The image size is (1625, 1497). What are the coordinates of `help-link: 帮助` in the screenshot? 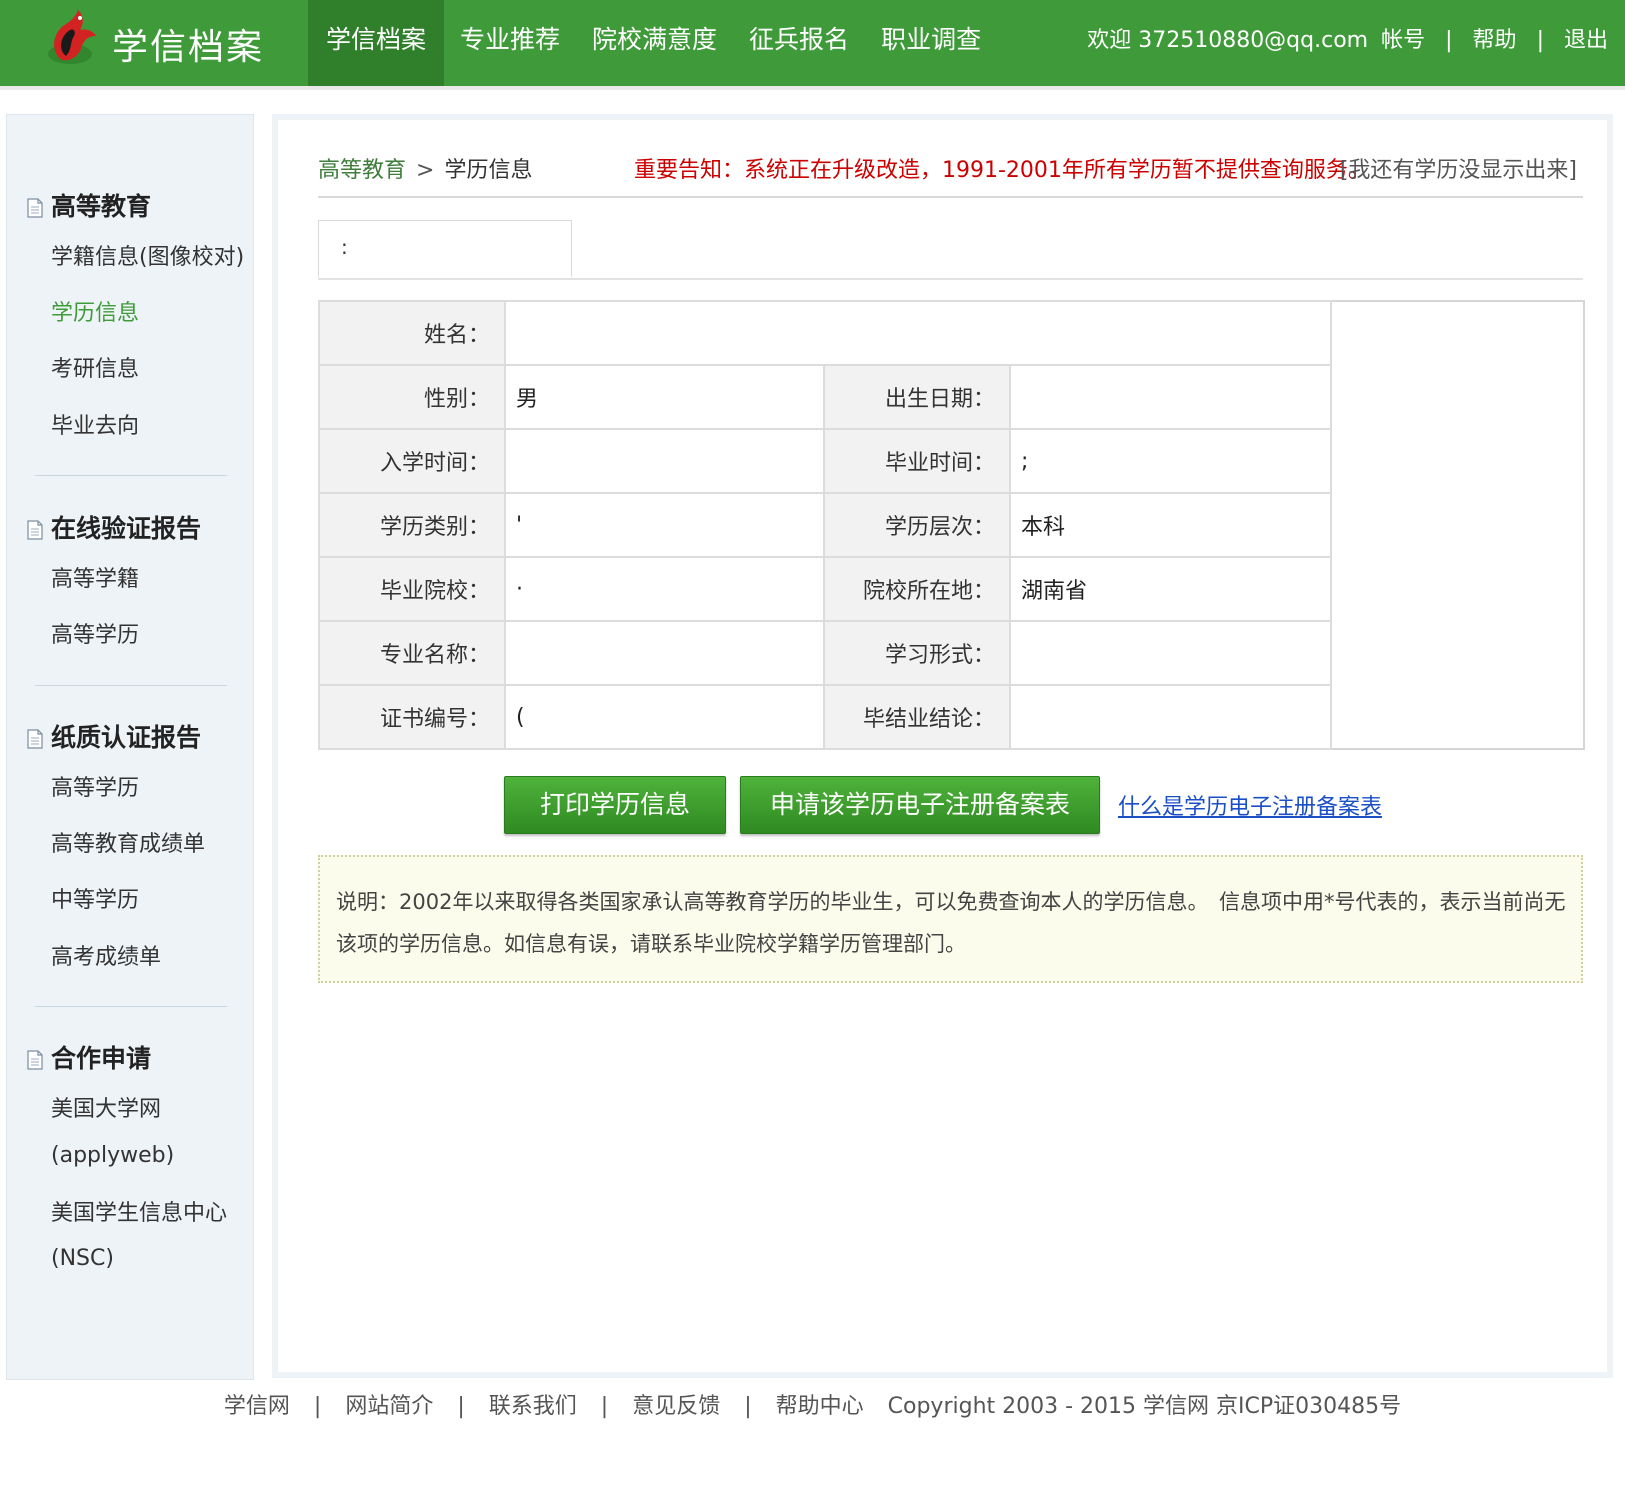 It's located at (1495, 40).